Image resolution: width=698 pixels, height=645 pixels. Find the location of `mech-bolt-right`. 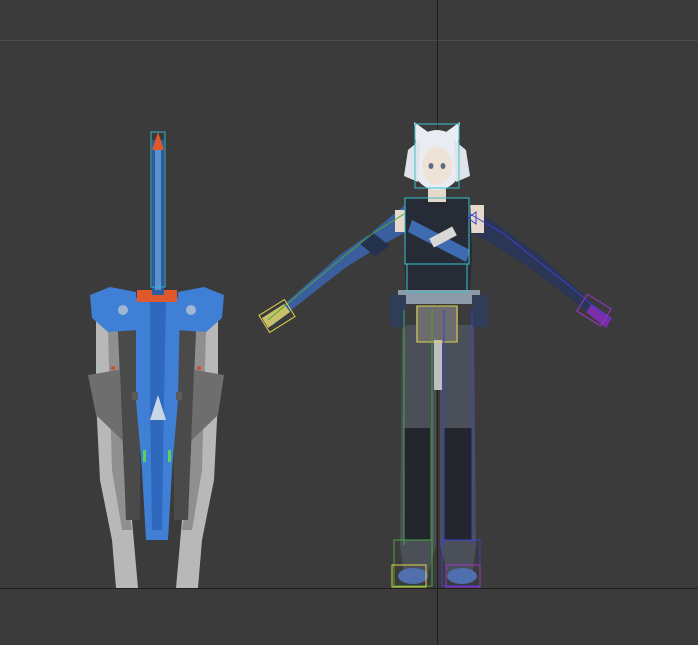

mech-bolt-right is located at coordinates (179, 396).